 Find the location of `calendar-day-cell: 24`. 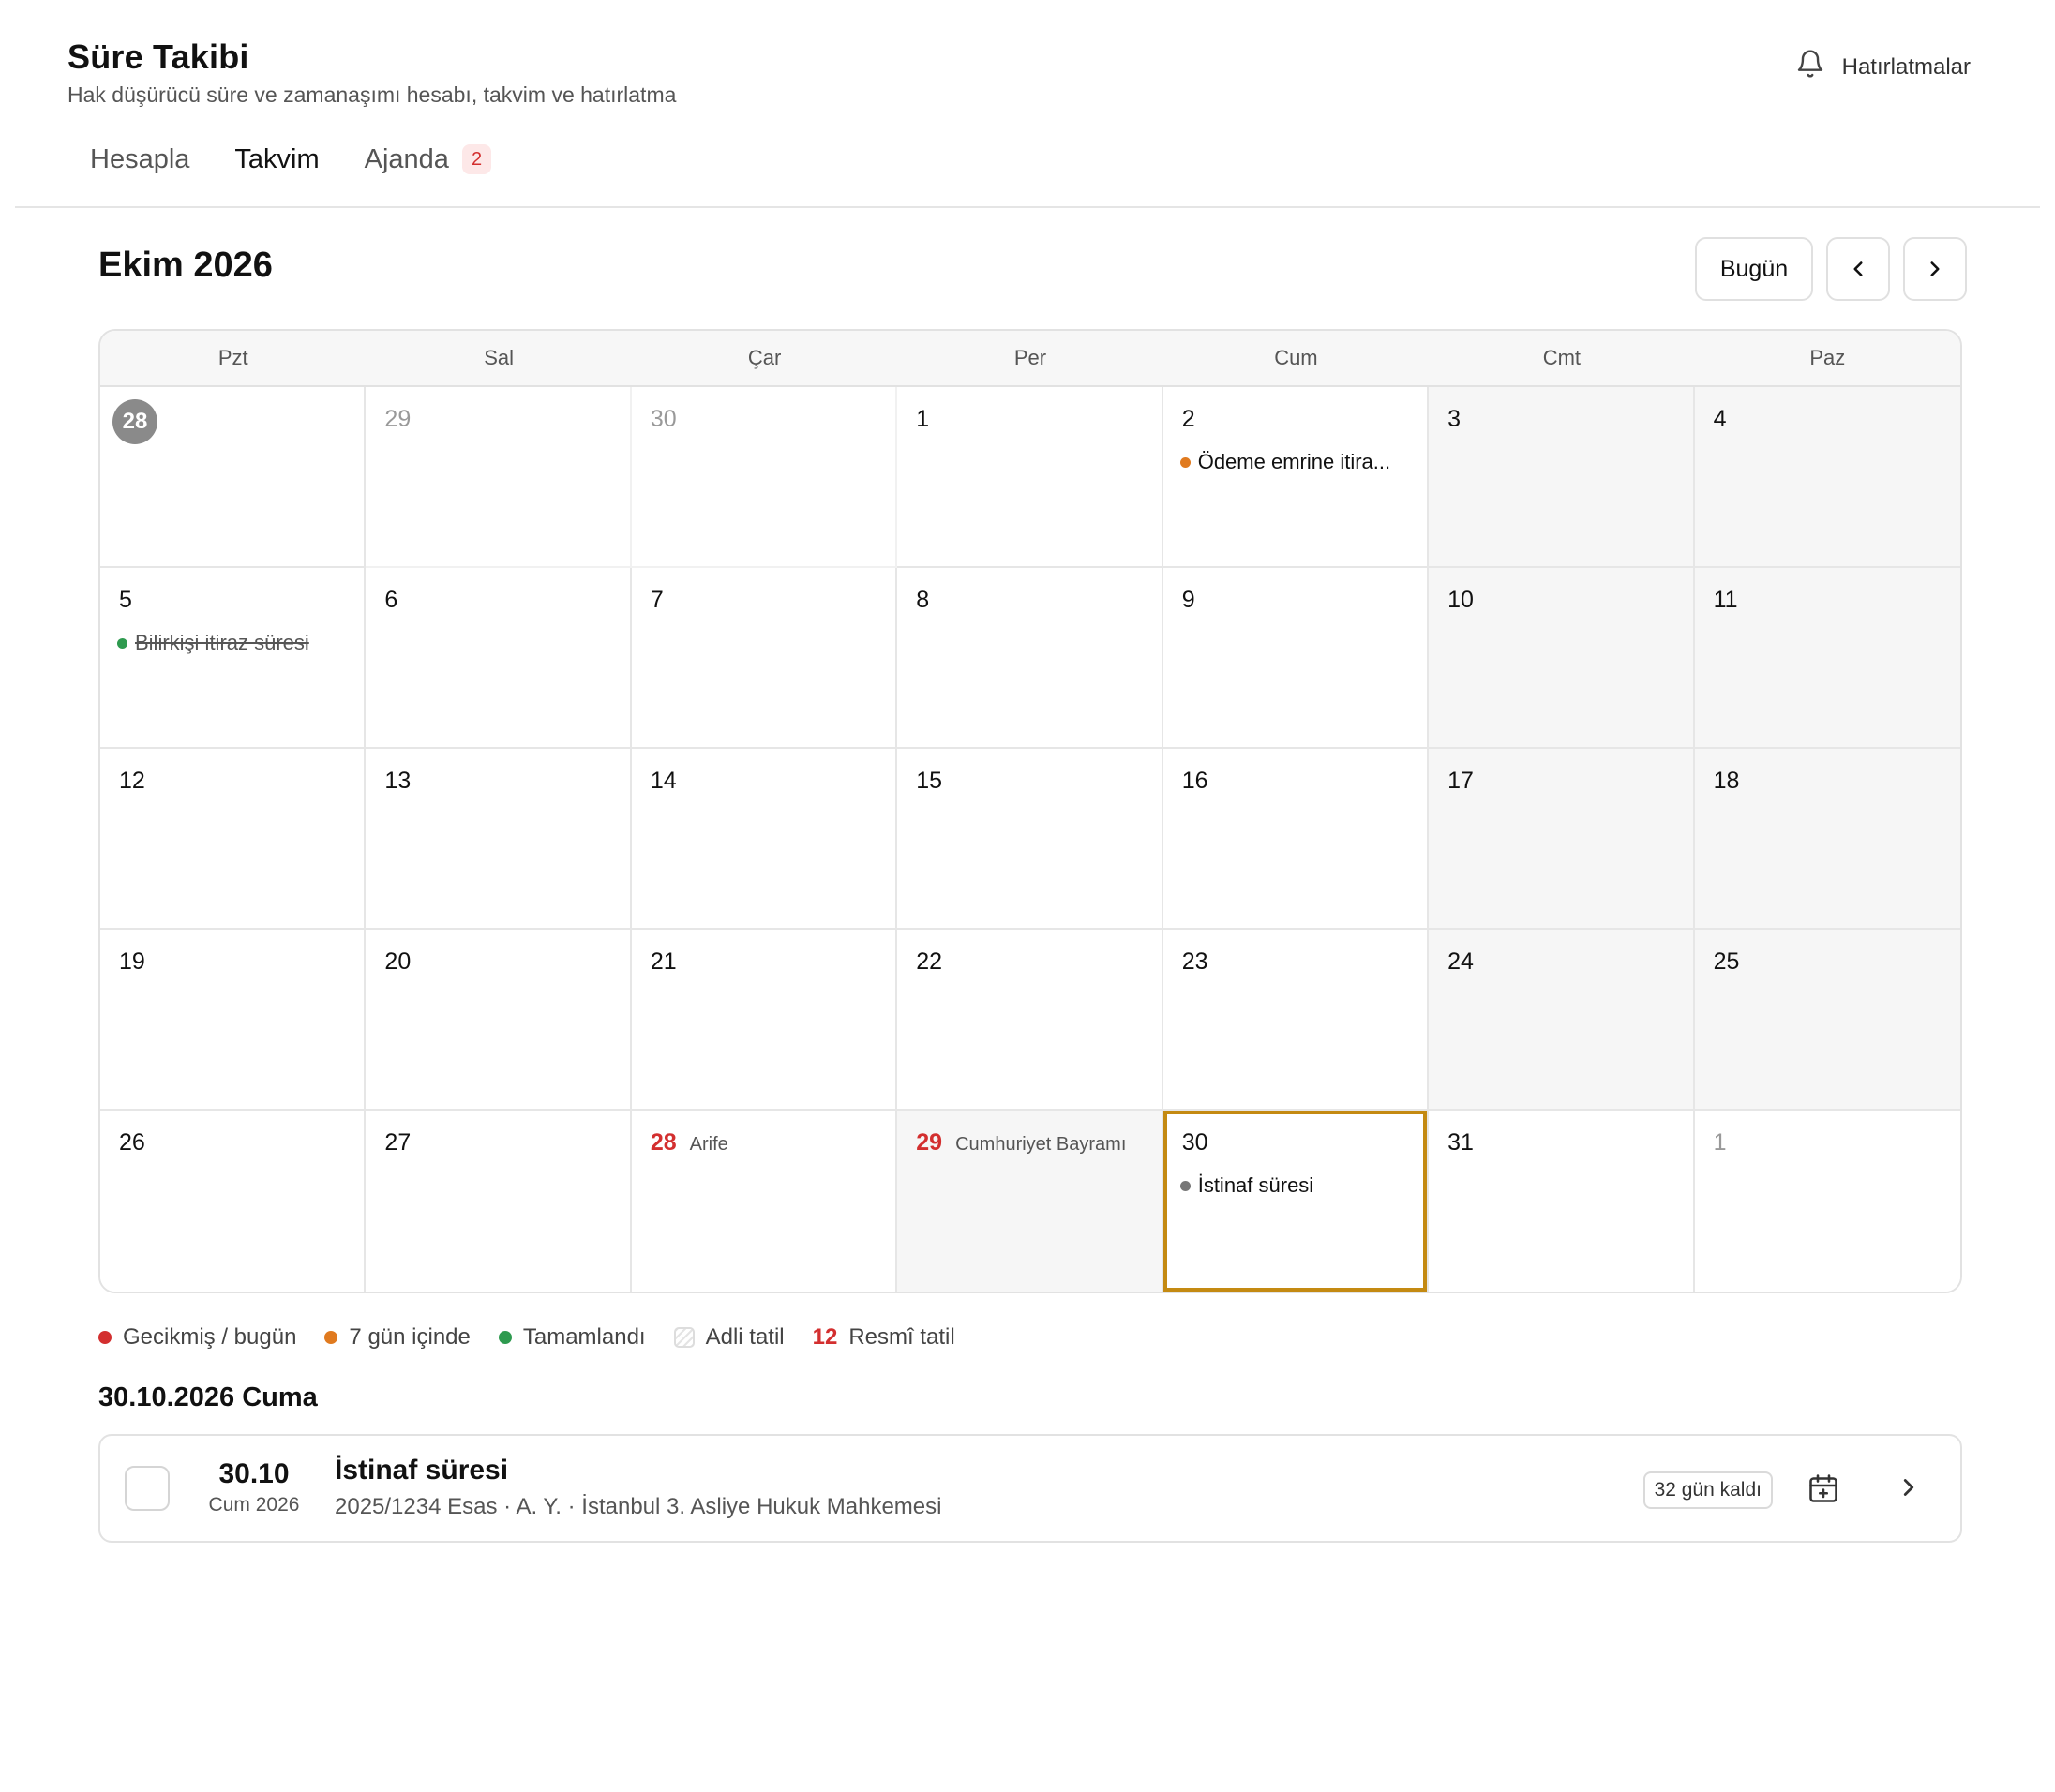

calendar-day-cell: 24 is located at coordinates (1562, 1021).